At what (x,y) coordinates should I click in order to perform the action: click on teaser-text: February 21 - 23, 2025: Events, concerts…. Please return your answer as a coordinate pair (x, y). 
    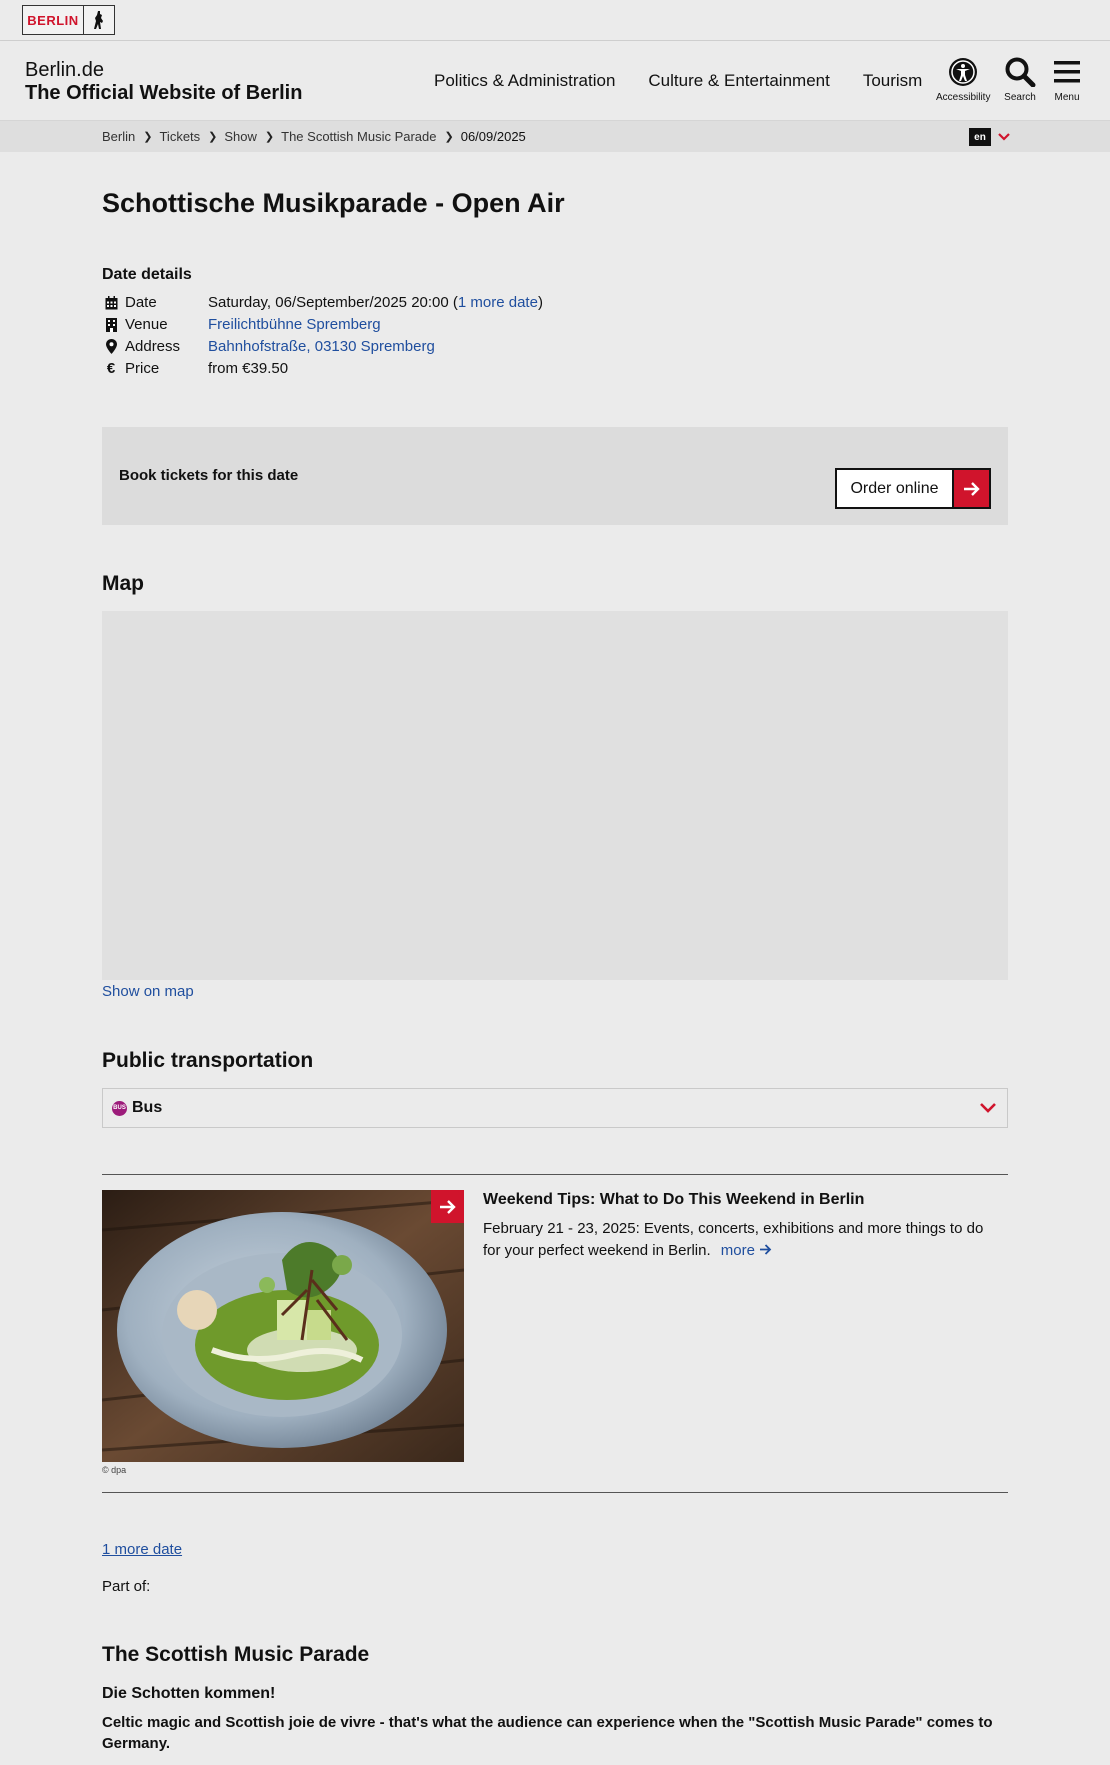
    Looking at the image, I should click on (743, 1240).